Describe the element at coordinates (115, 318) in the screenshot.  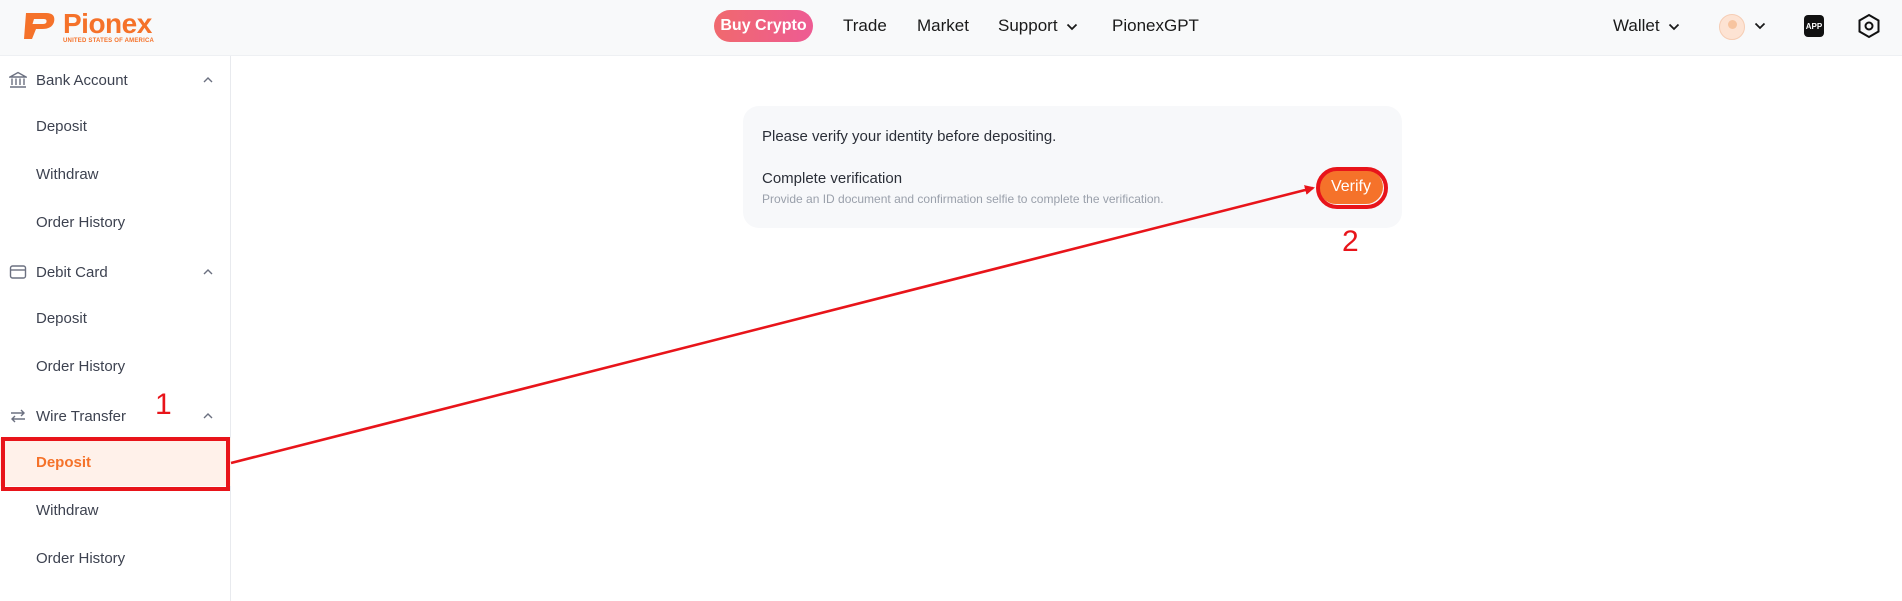
I see `sidebar-item-card-deposit: Deposit` at that location.